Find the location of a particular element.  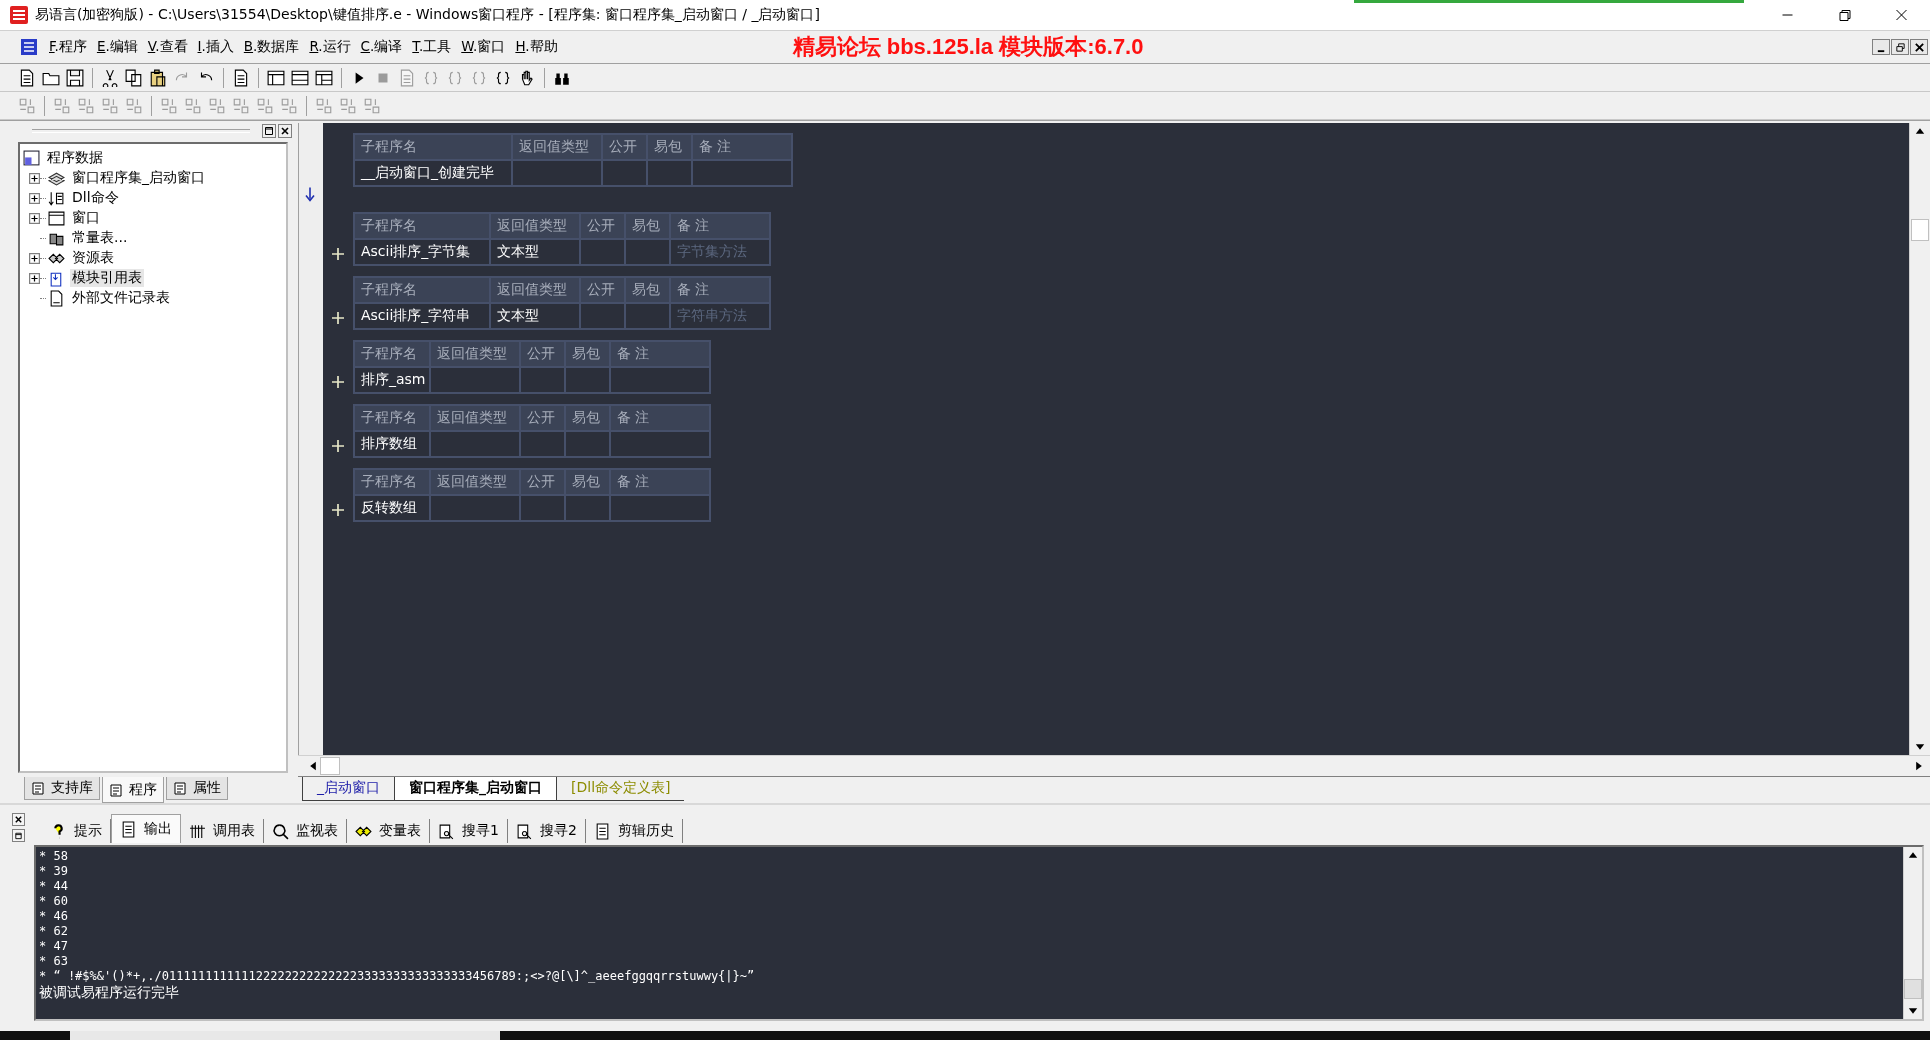

list-icon is located at coordinates (56, 198).